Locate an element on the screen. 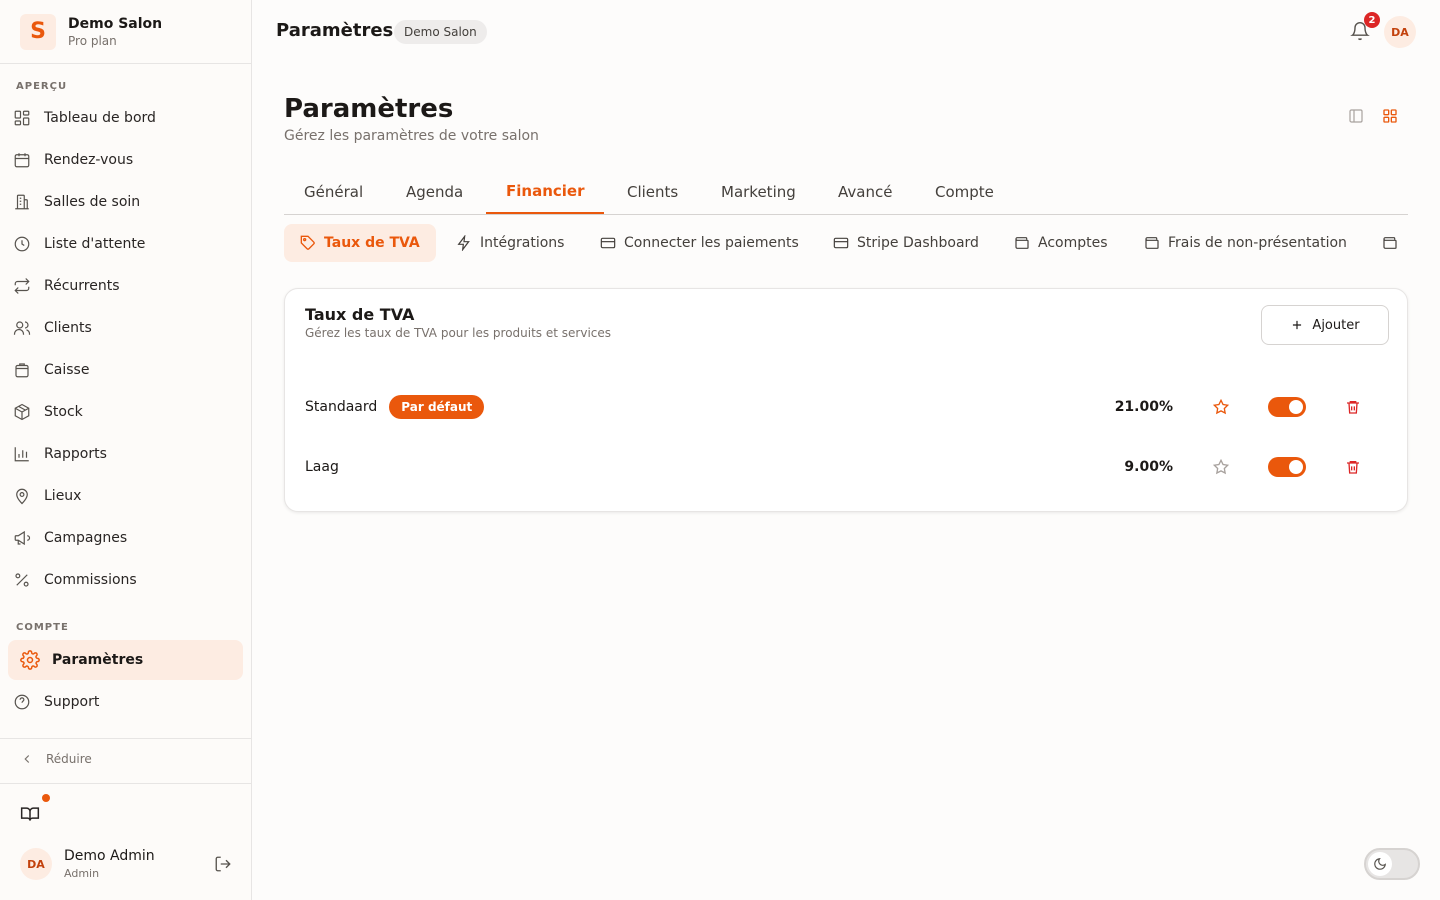 The image size is (1440, 900). sidebar-item-dashboard: Tableau de bord is located at coordinates (125, 118).